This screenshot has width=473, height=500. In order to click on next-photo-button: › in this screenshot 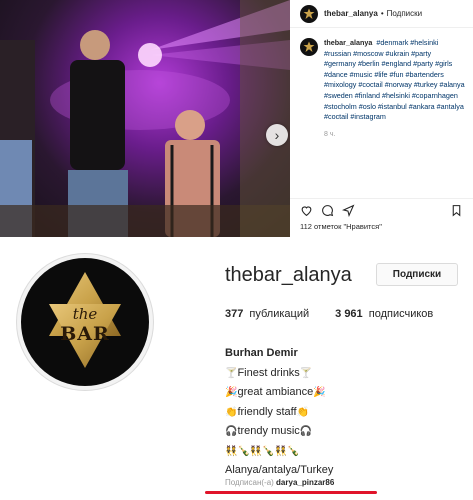, I will do `click(277, 135)`.